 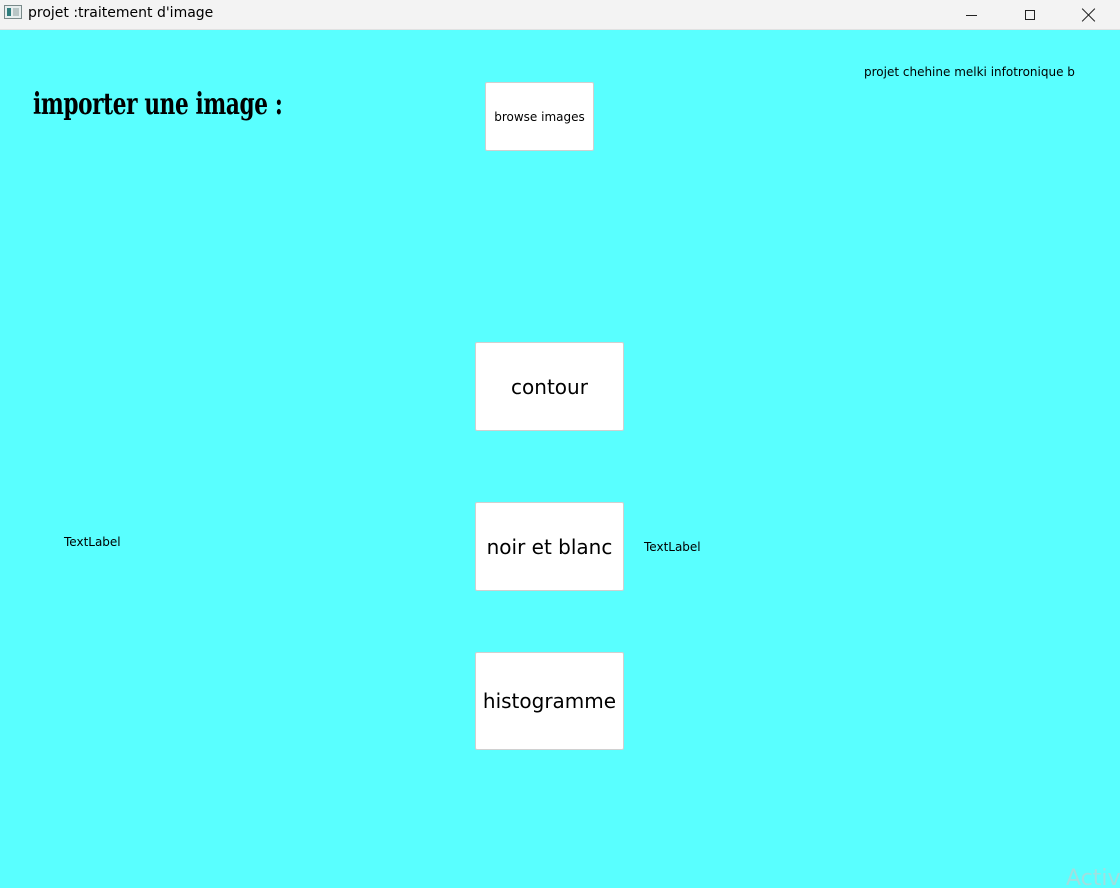 I want to click on close-icon, so click(x=1089, y=15).